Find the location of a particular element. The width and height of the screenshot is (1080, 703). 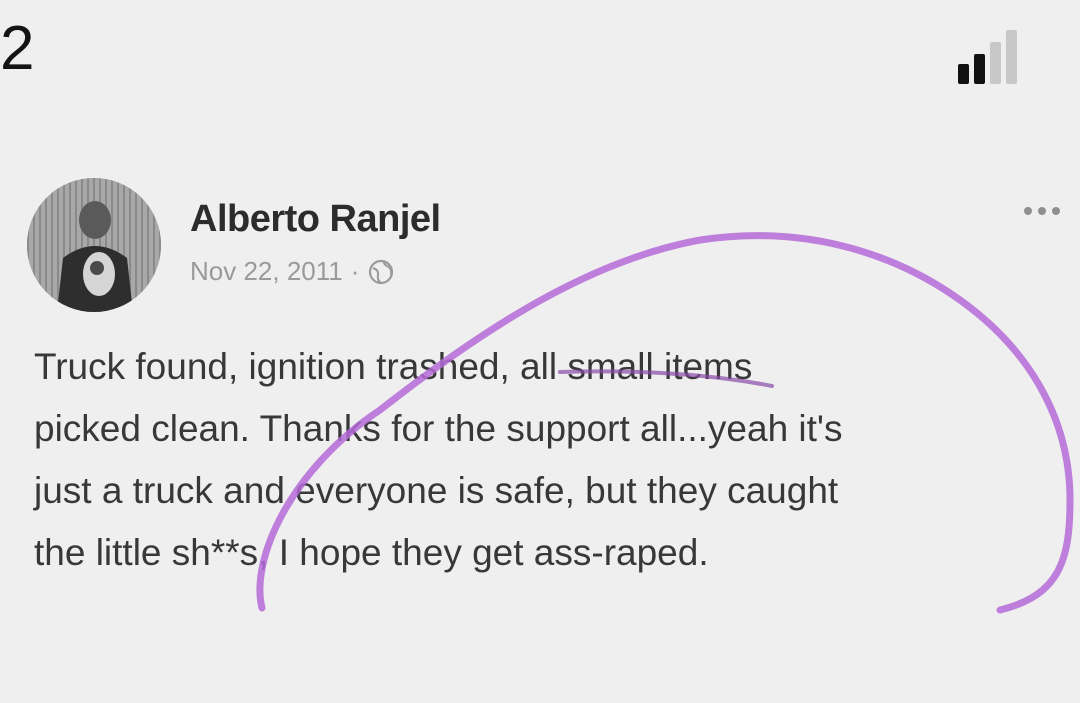

more-options-icon is located at coordinates (1052, 215).